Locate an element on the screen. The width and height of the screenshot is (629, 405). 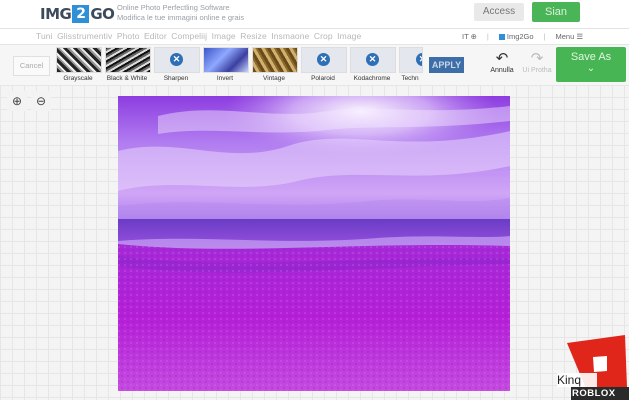
filter-label: Invert is located at coordinates (225, 78).